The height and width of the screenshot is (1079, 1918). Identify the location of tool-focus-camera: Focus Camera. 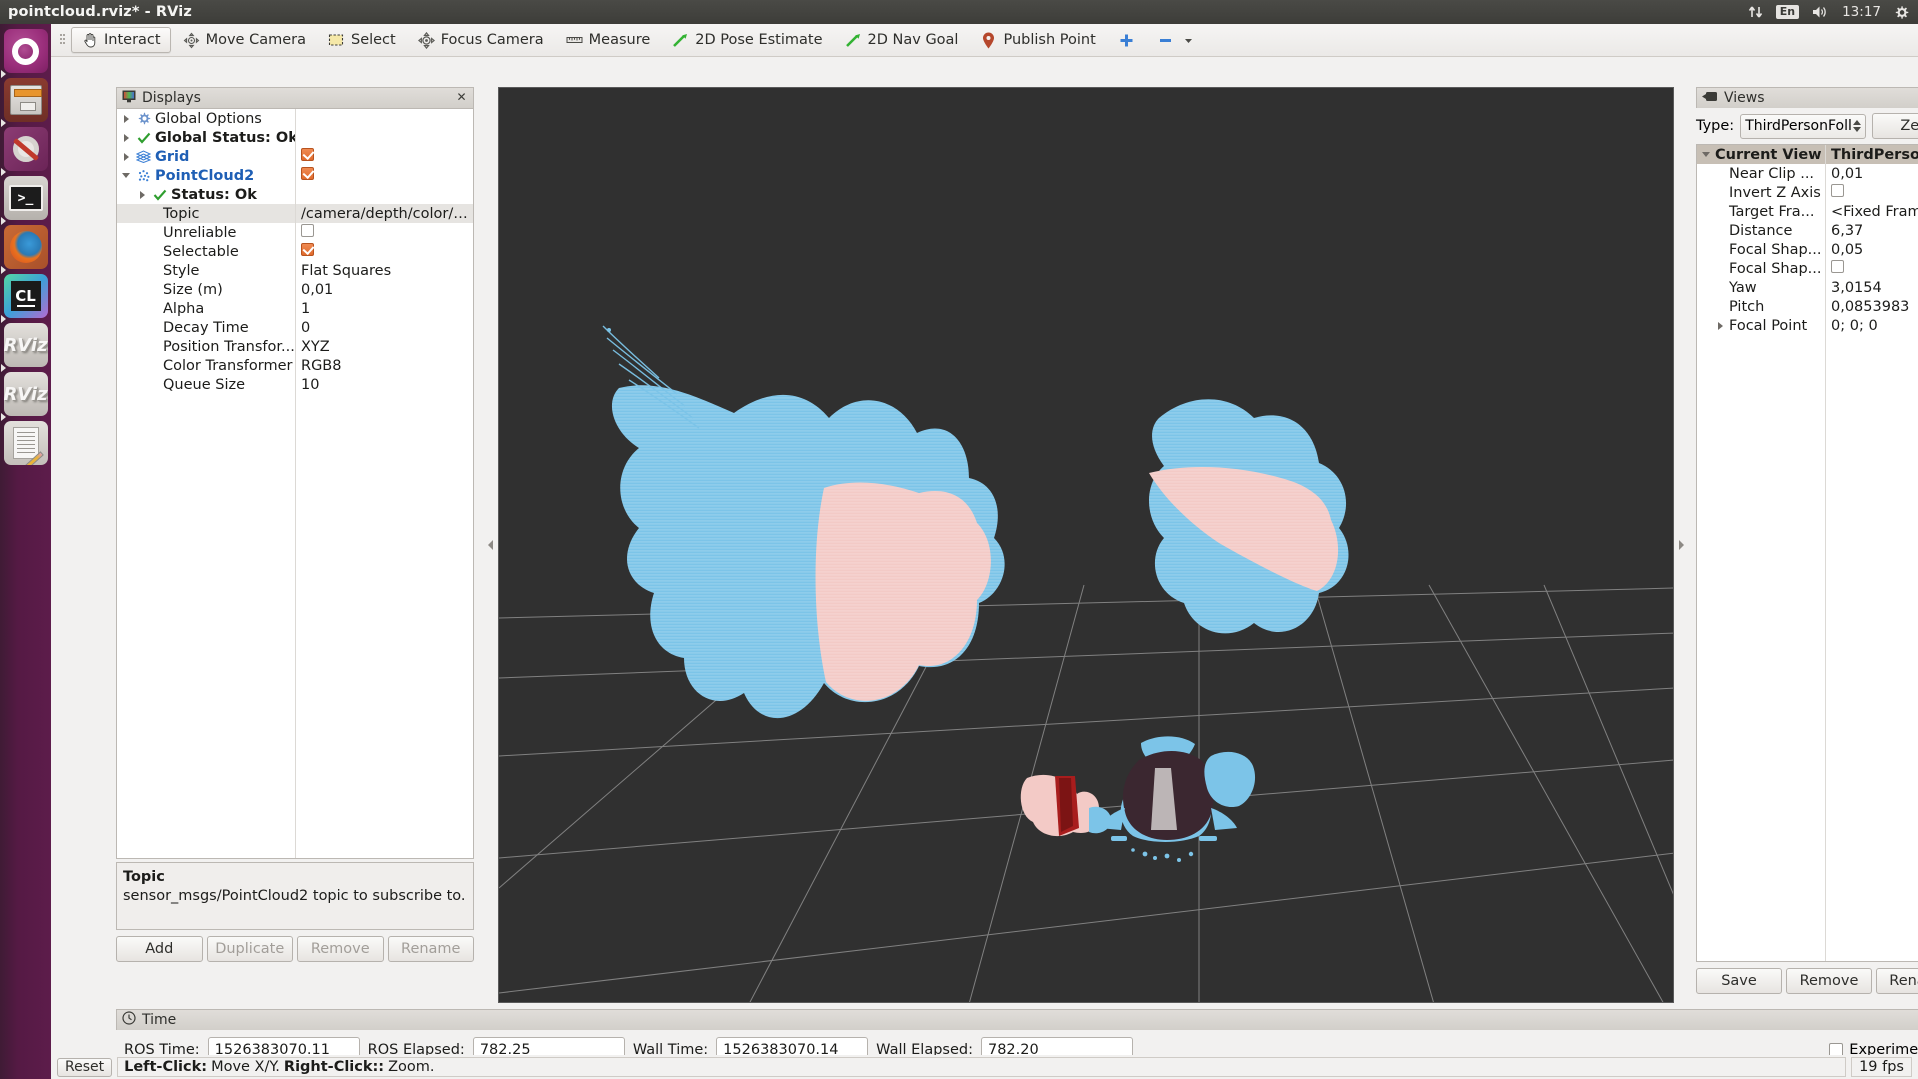
(481, 40).